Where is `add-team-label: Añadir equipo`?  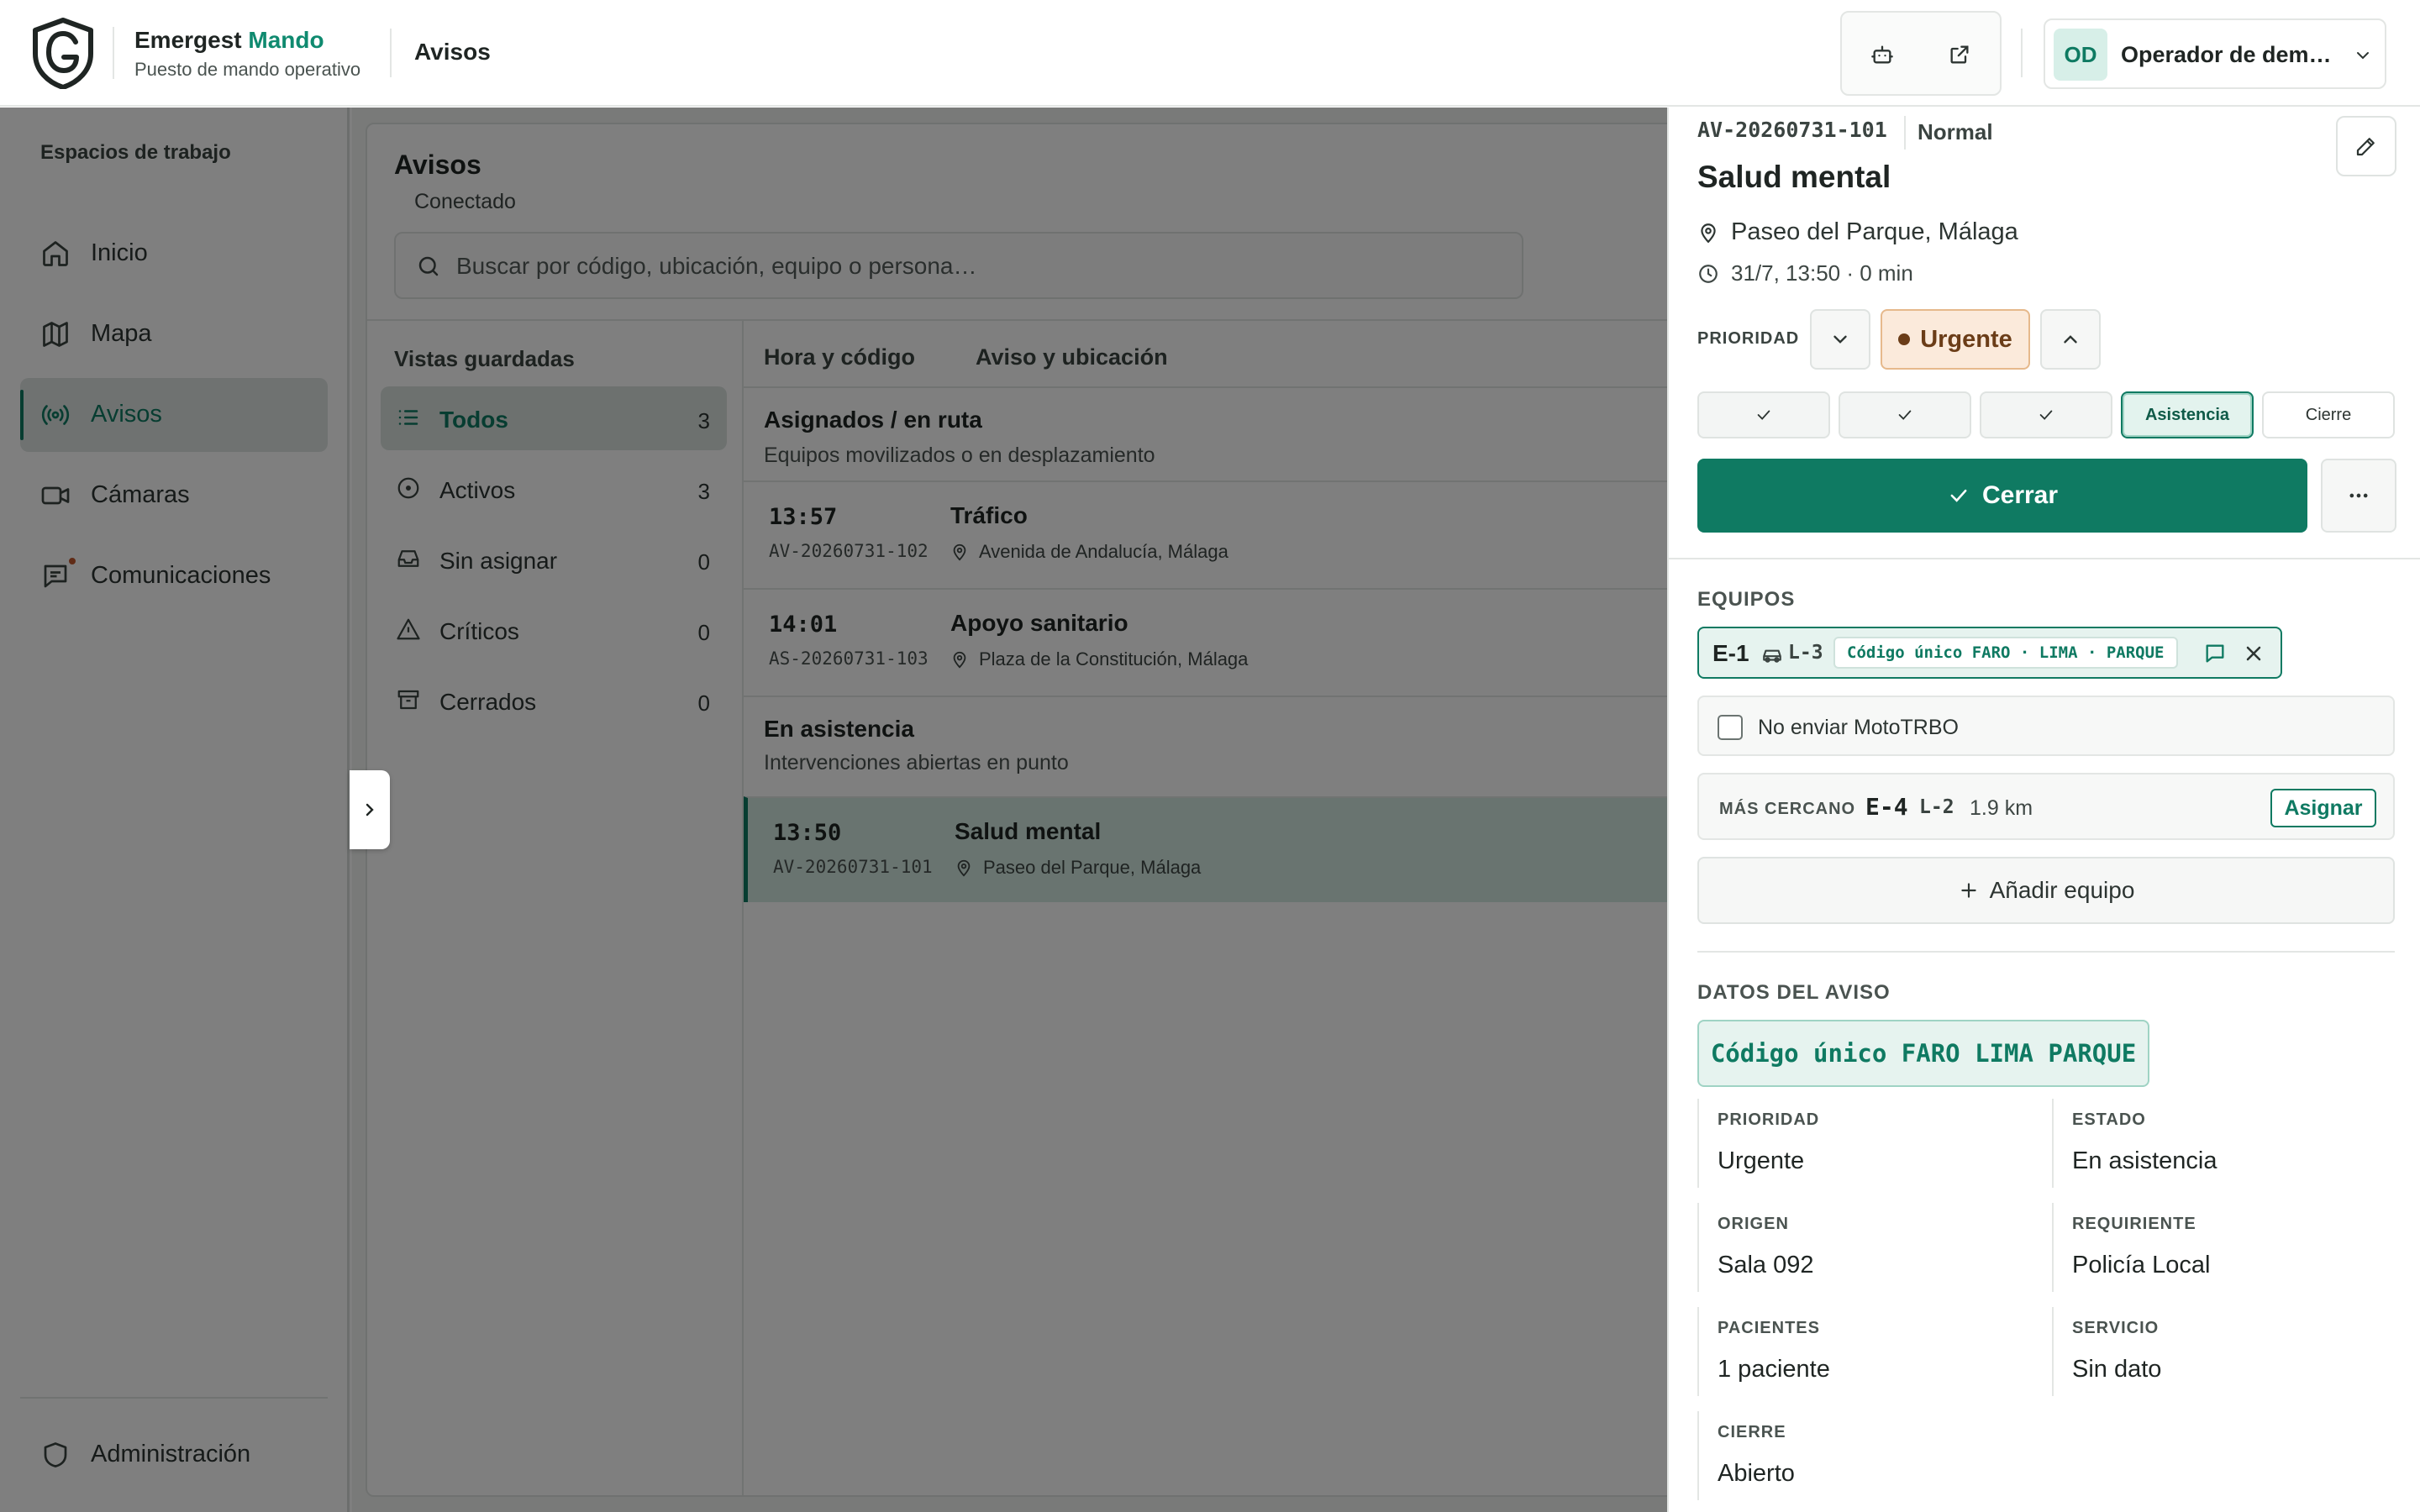 add-team-label: Añadir equipo is located at coordinates (2062, 890).